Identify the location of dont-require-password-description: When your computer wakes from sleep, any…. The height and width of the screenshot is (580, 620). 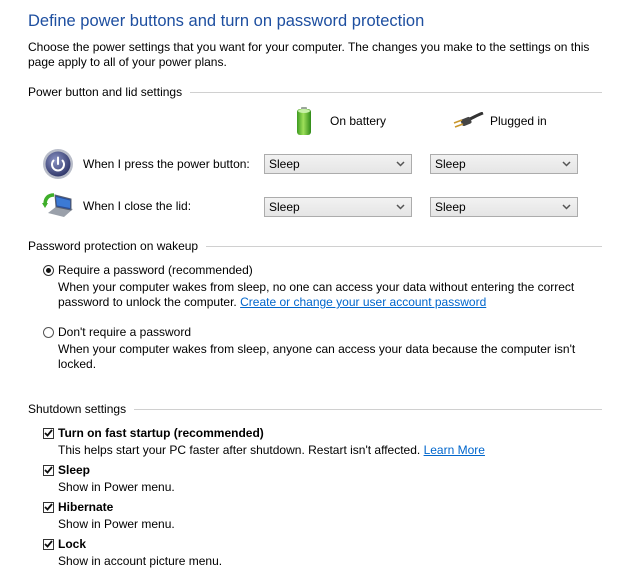
(317, 356).